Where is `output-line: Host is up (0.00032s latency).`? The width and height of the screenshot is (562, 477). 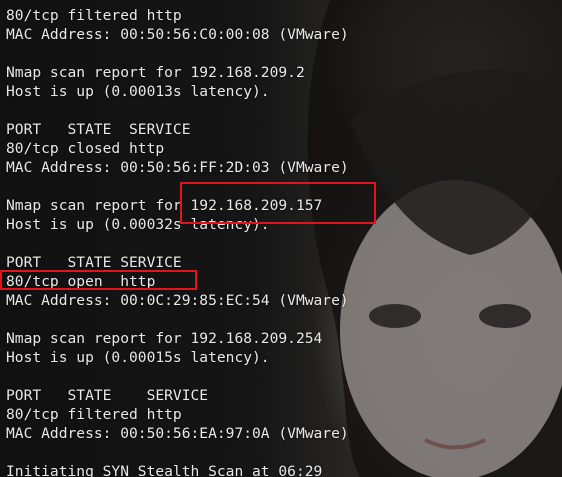 output-line: Host is up (0.00032s latency). is located at coordinates (138, 224).